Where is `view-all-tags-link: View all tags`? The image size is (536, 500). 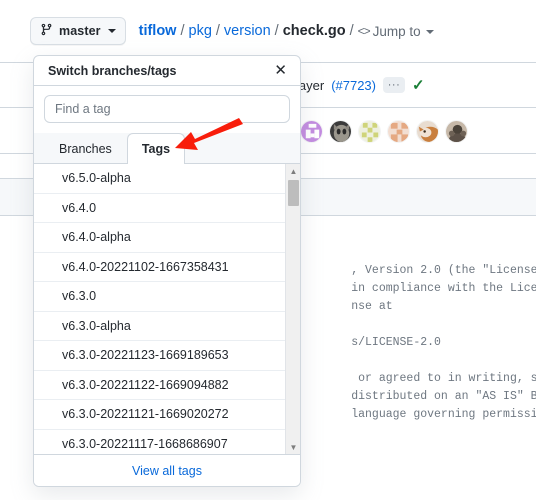
view-all-tags-link: View all tags is located at coordinates (167, 471).